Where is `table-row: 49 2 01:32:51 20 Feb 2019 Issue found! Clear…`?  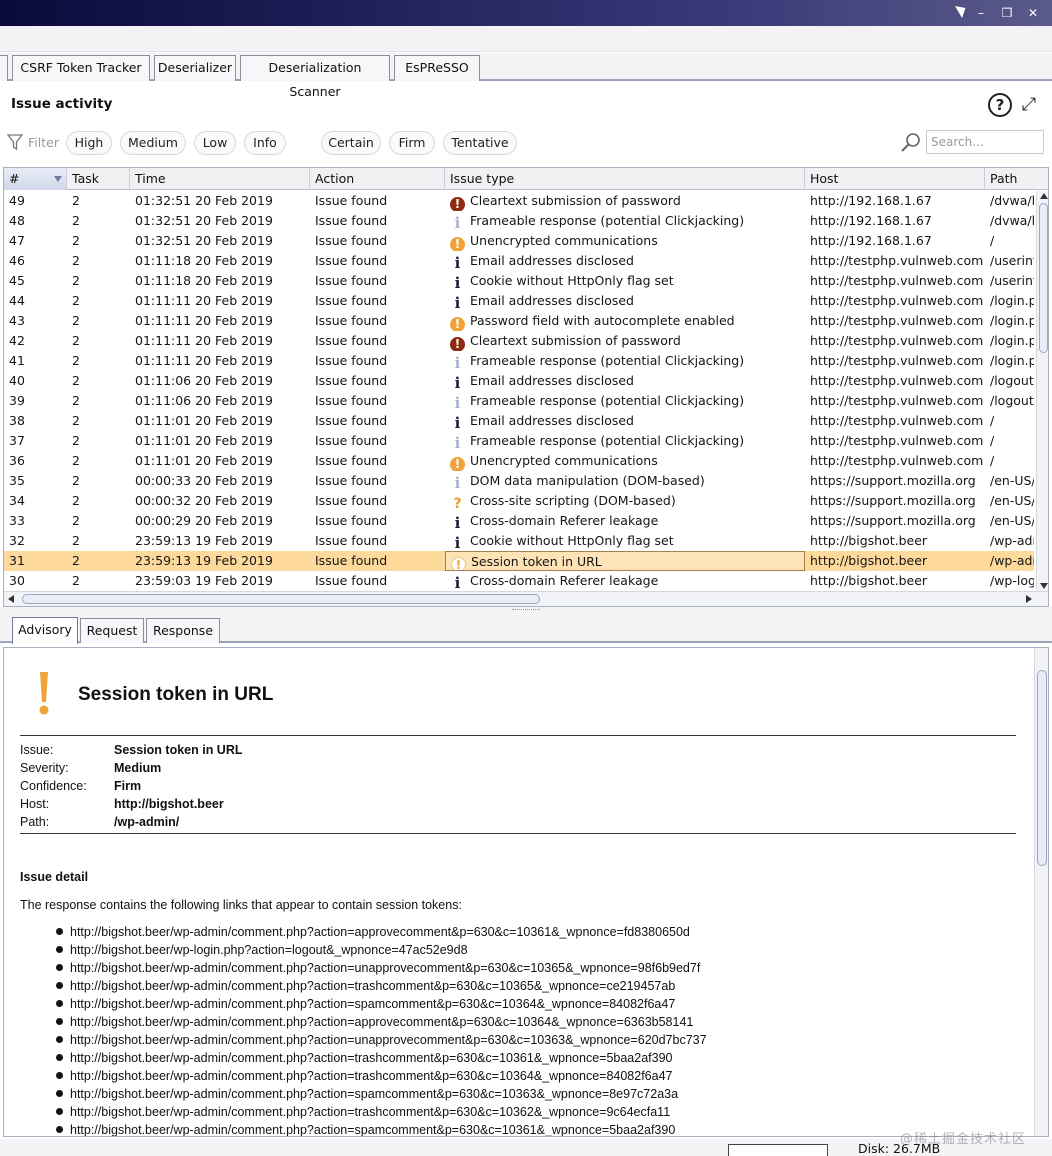 table-row: 49 2 01:32:51 20 Feb 2019 Issue found! Clear… is located at coordinates (519, 201).